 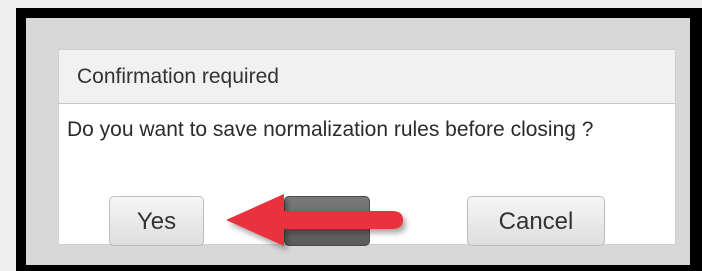 What do you see at coordinates (314, 220) in the screenshot?
I see `red-arrow-icon` at bounding box center [314, 220].